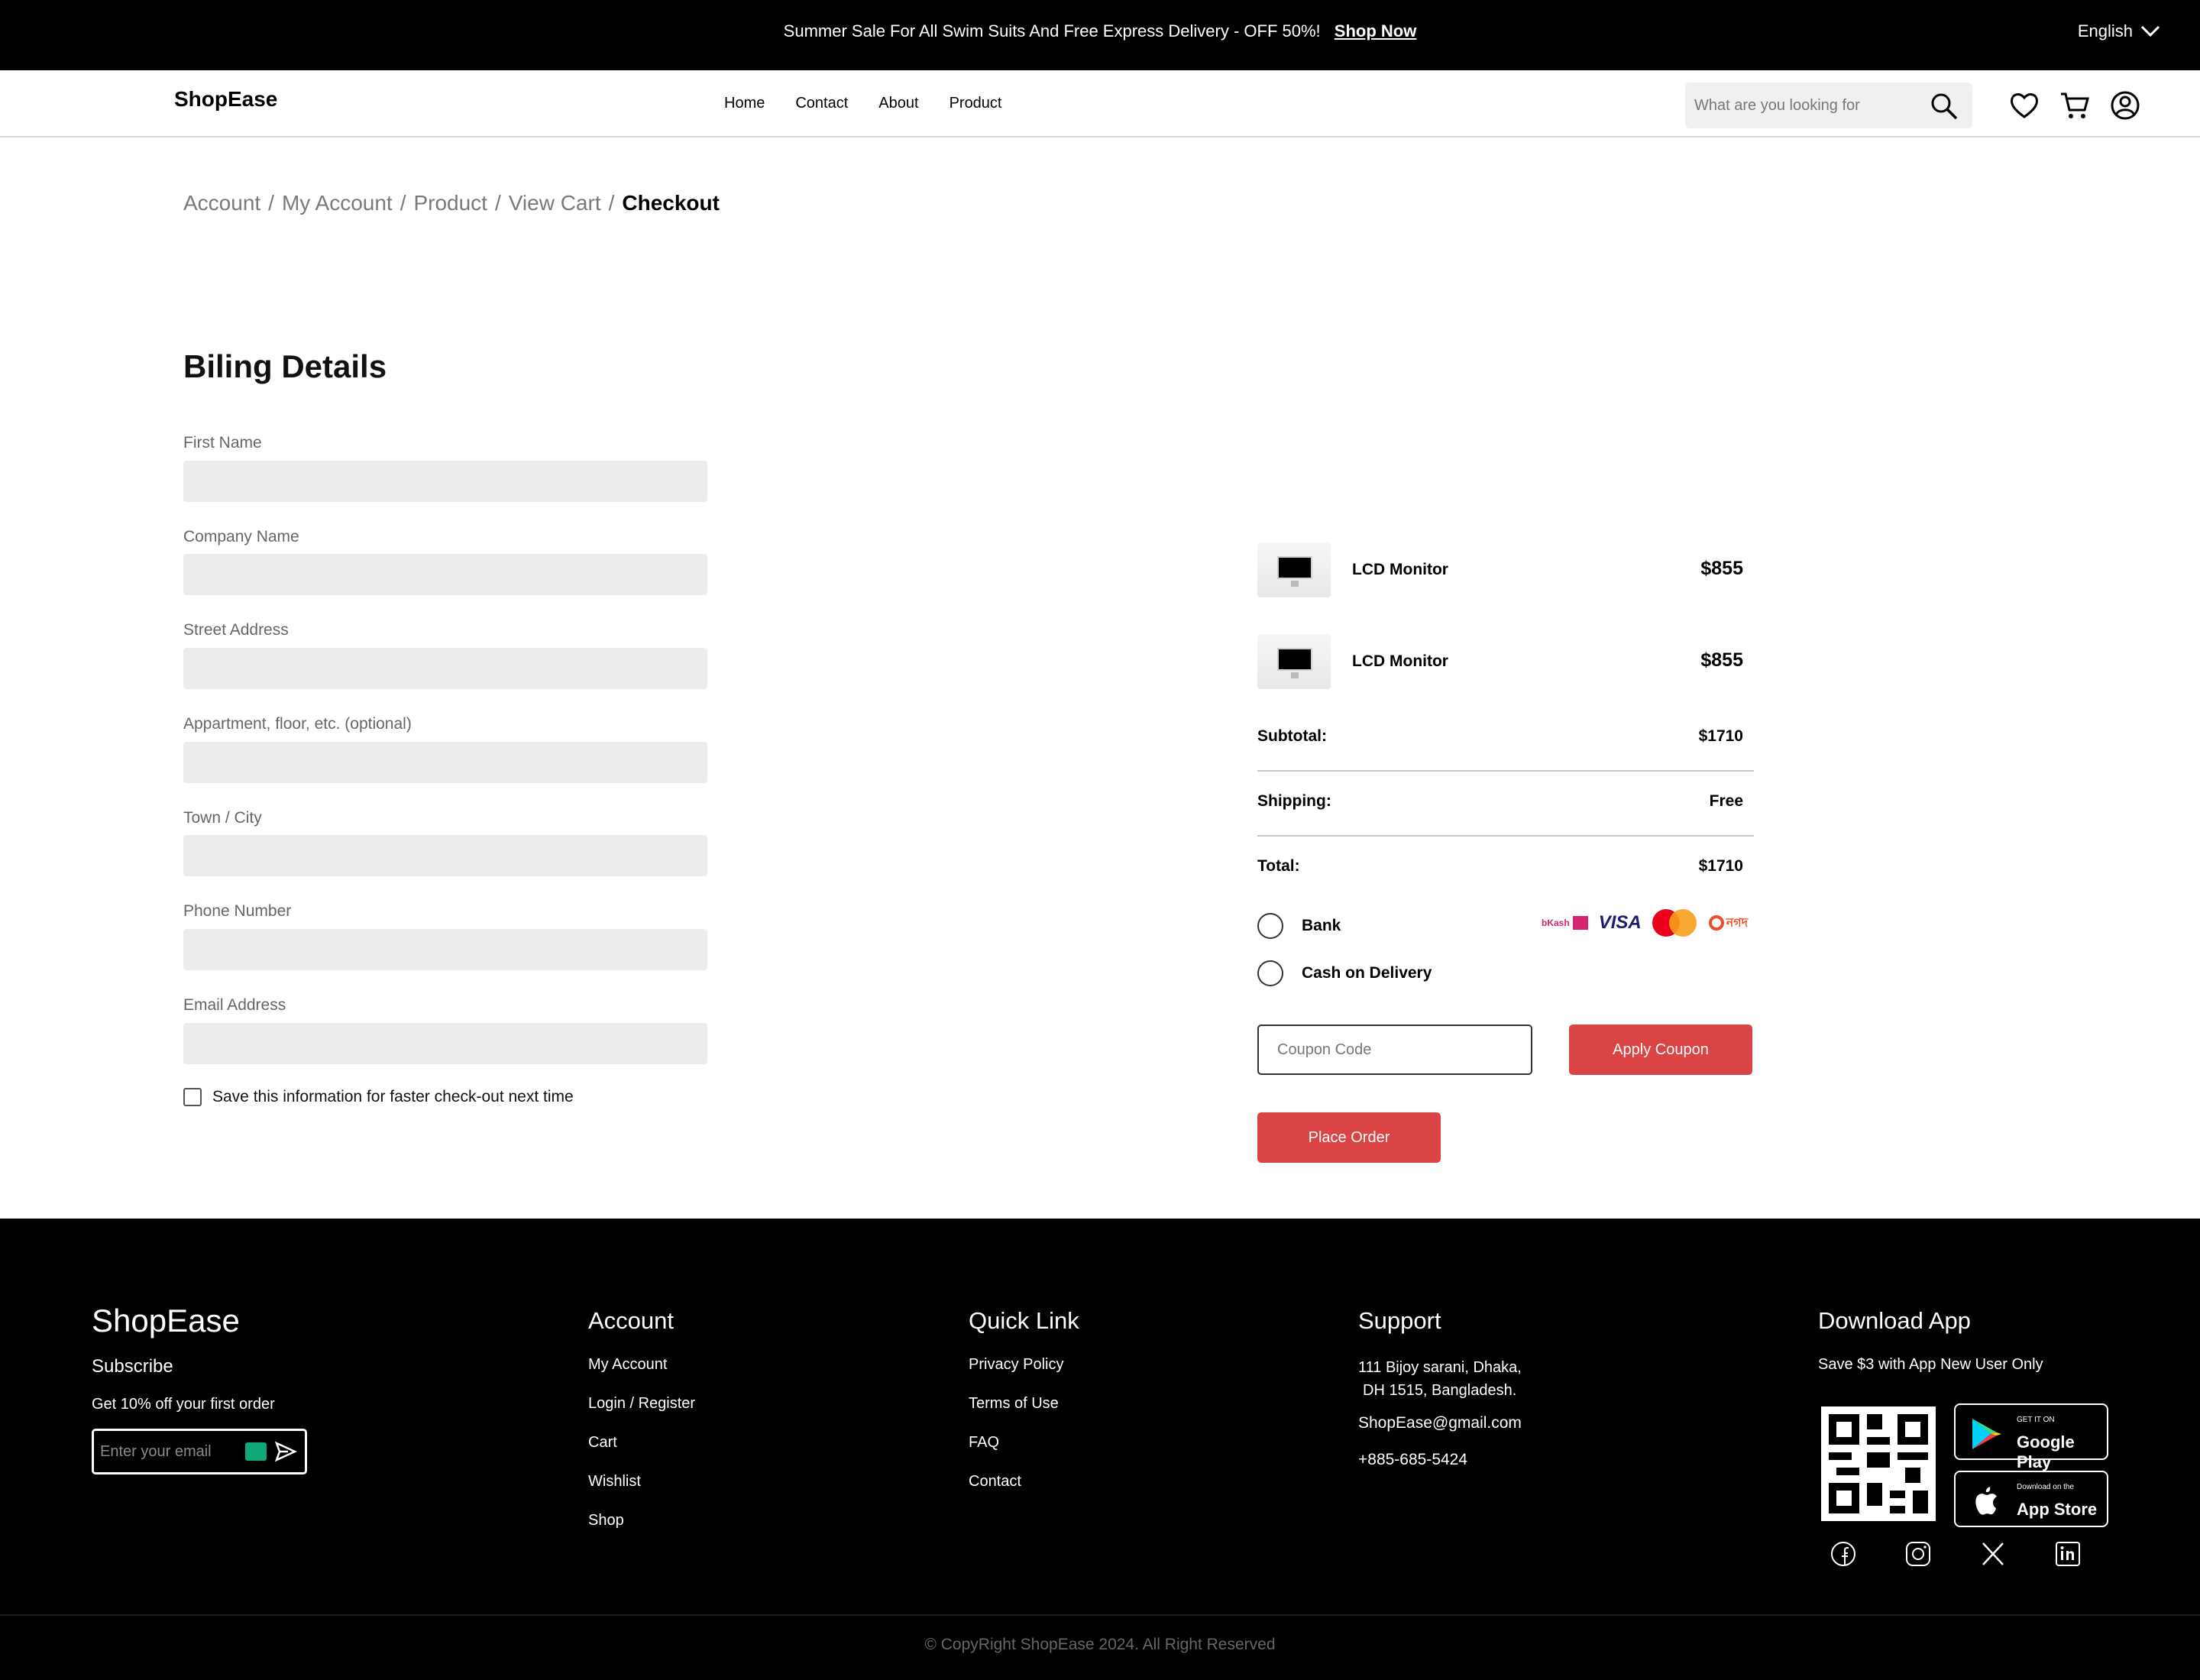  What do you see at coordinates (234, 1005) in the screenshot?
I see `email-address-label: Email Address` at bounding box center [234, 1005].